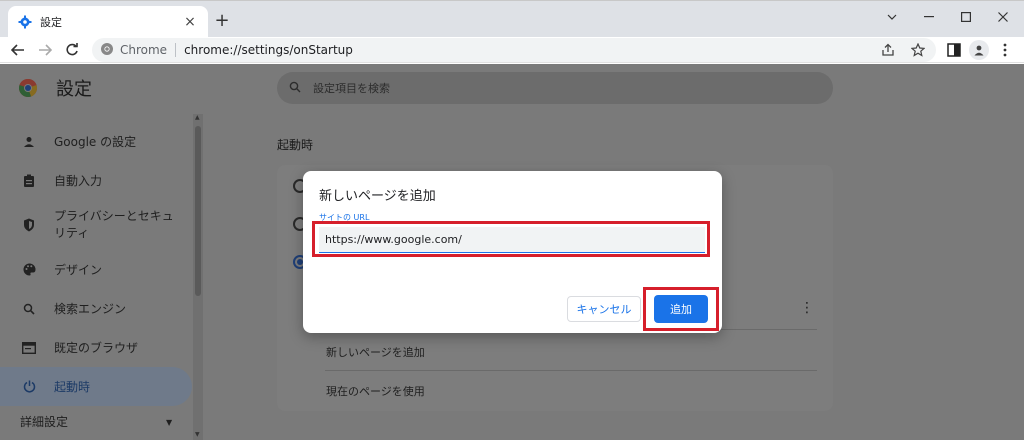  What do you see at coordinates (169, 422) in the screenshot?
I see `caret-down-icon: ▼` at bounding box center [169, 422].